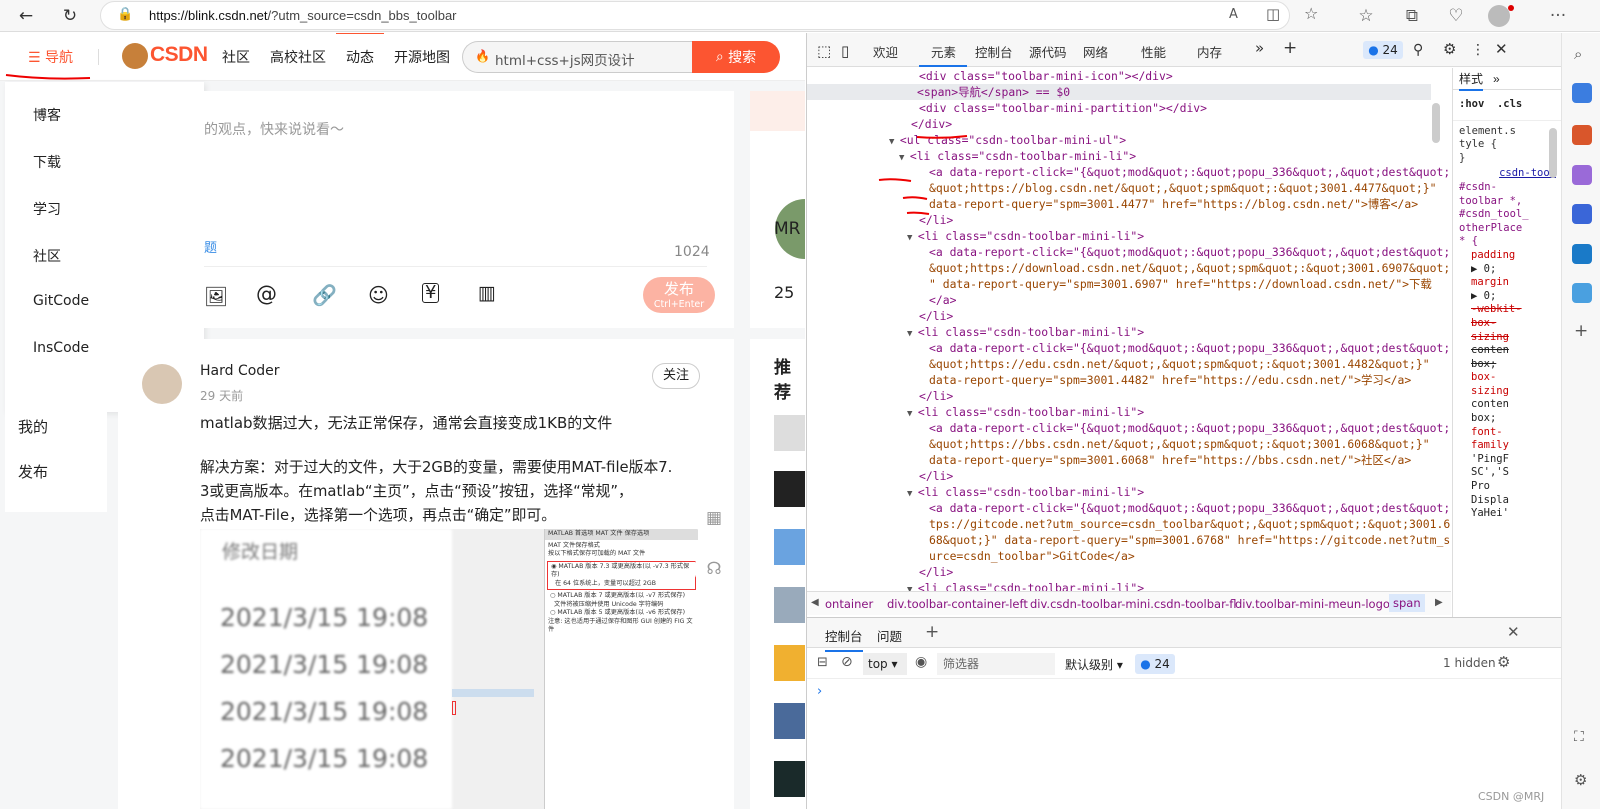 The height and width of the screenshot is (809, 1600). I want to click on csdn-logo: CSDN, so click(179, 55).